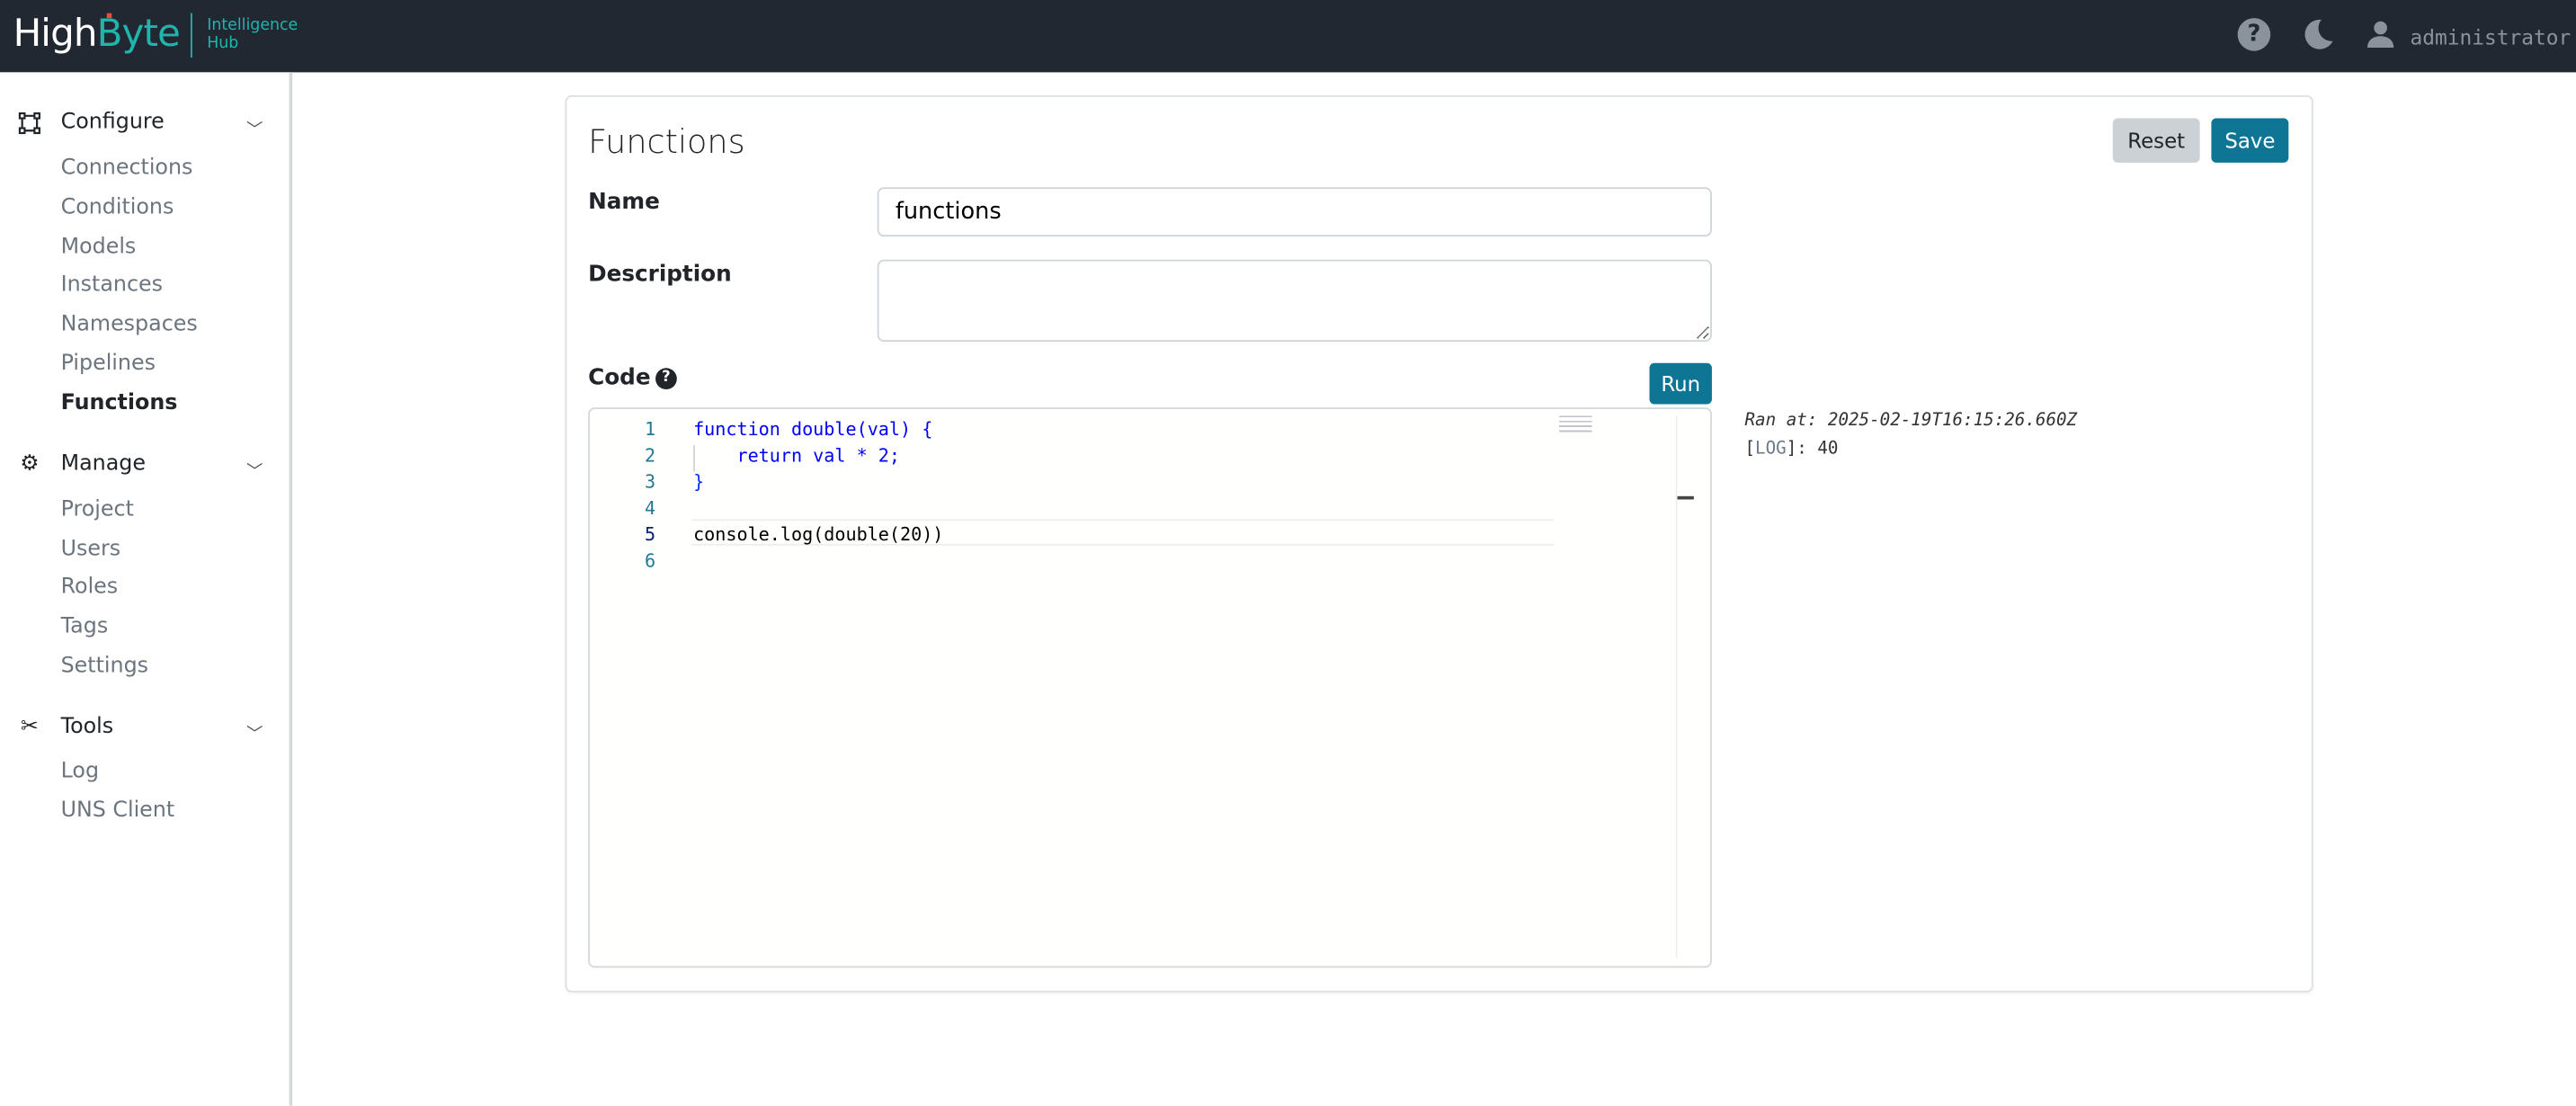  Describe the element at coordinates (2156, 140) in the screenshot. I see `reset-button: Reset` at that location.